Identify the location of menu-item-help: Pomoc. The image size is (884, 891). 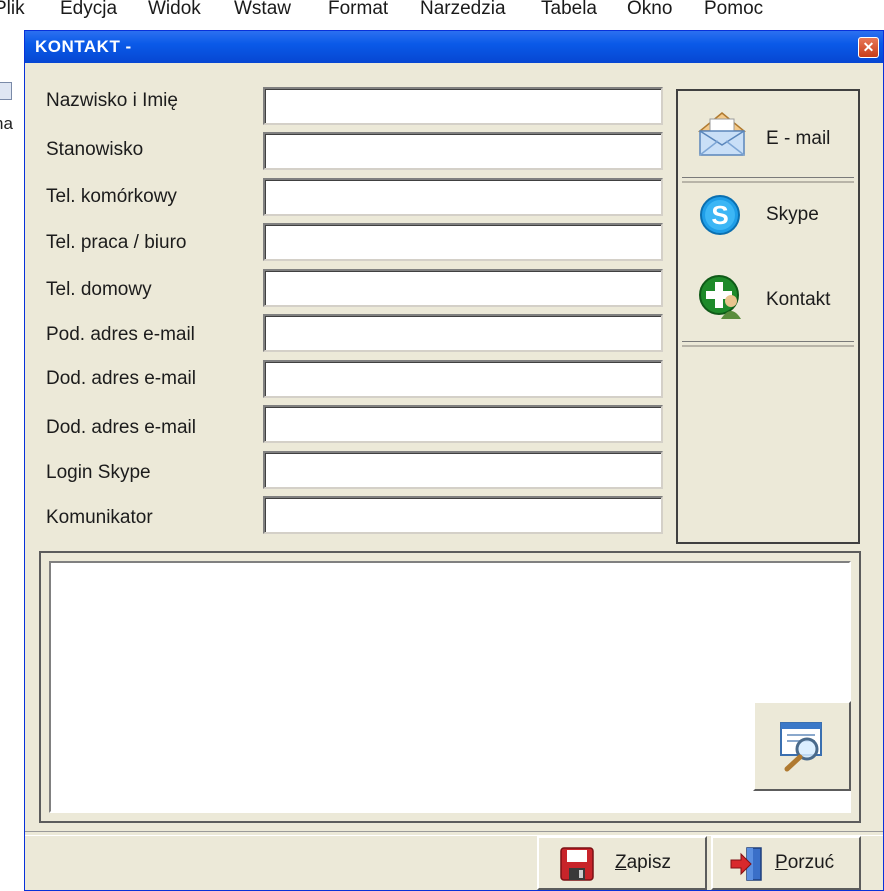
(733, 10).